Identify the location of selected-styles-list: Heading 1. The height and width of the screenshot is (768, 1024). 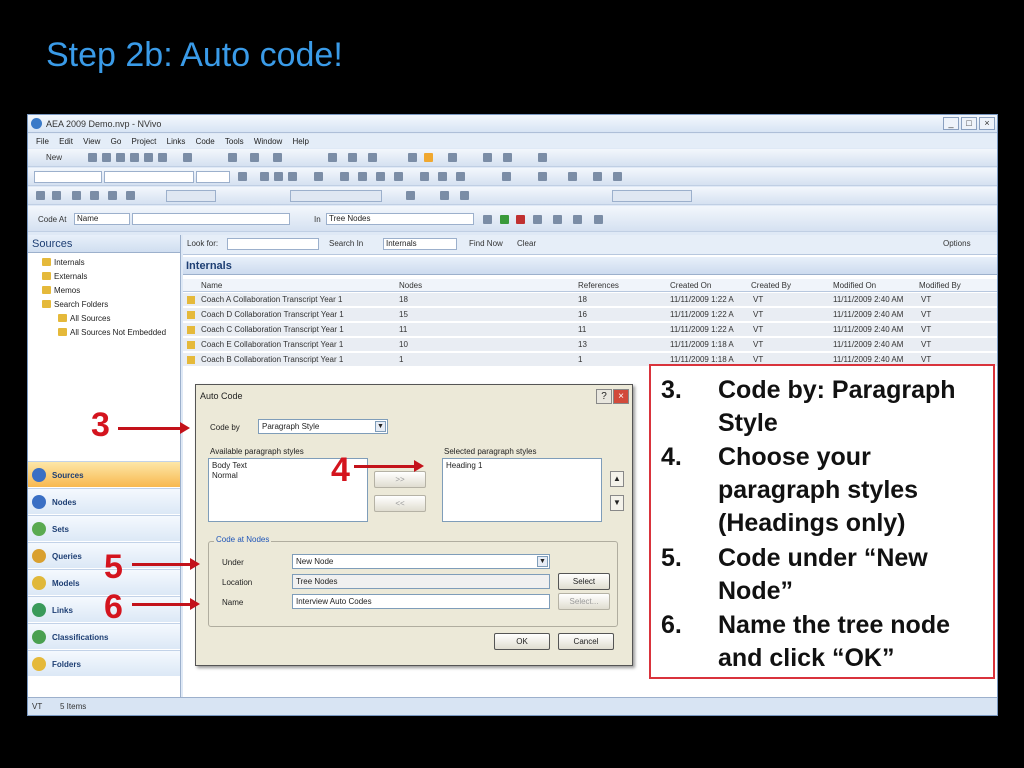
(522, 490).